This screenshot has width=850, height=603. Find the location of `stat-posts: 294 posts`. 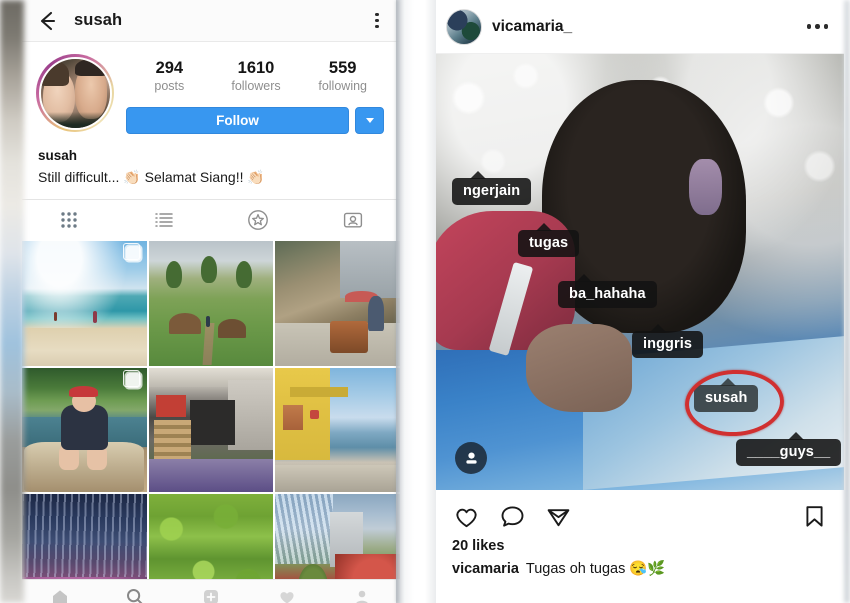

stat-posts: 294 posts is located at coordinates (169, 76).